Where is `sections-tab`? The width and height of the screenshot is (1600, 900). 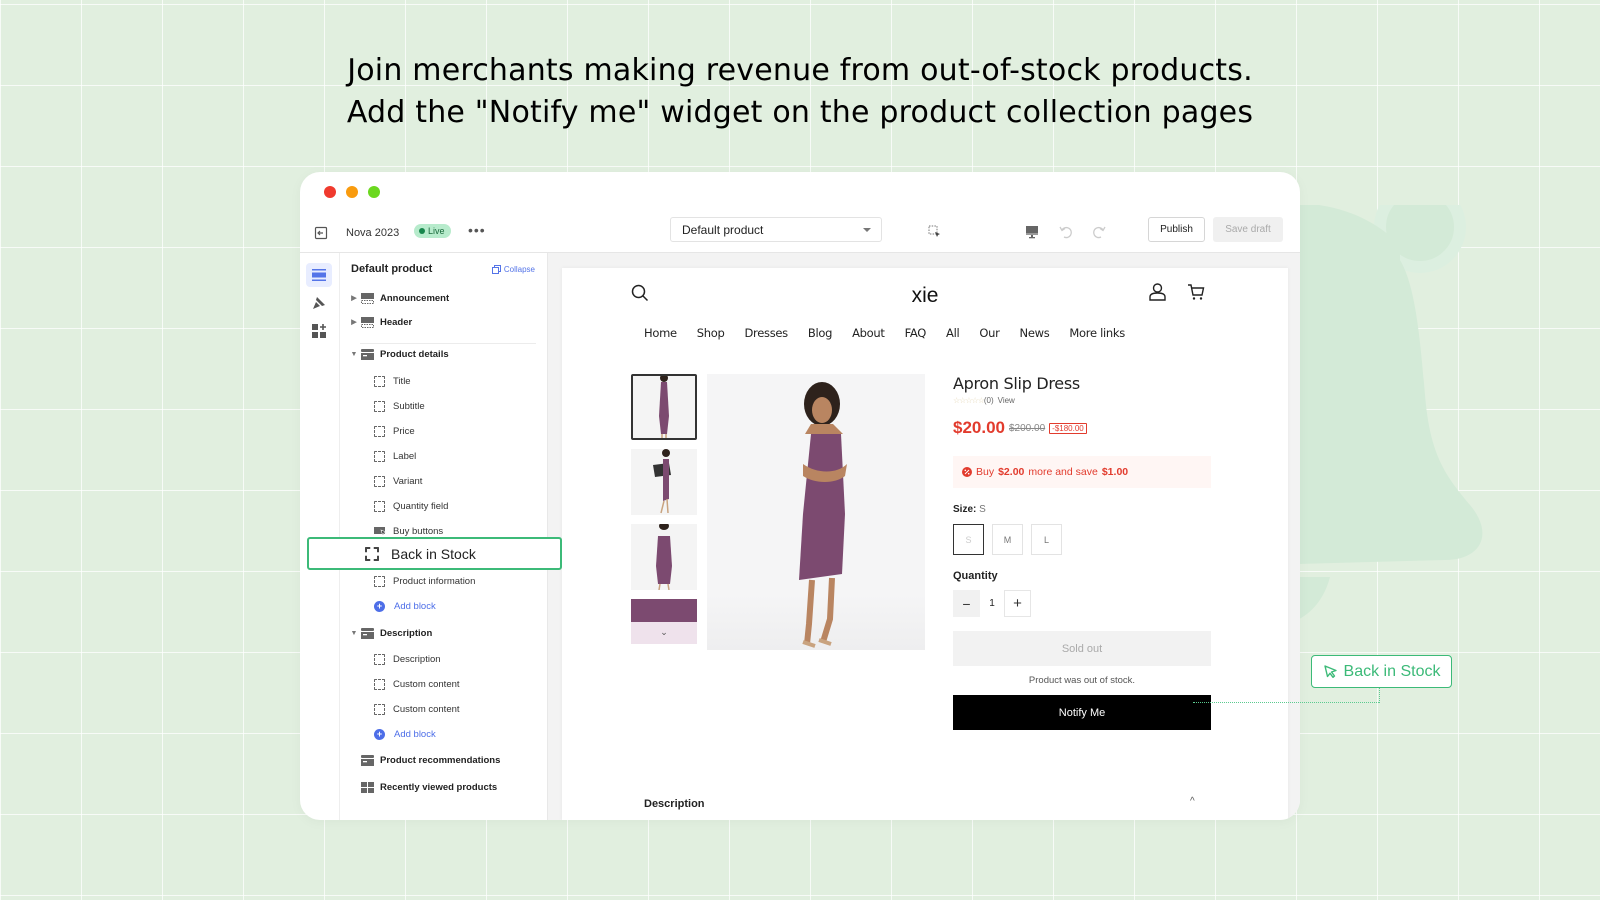
sections-tab is located at coordinates (319, 275).